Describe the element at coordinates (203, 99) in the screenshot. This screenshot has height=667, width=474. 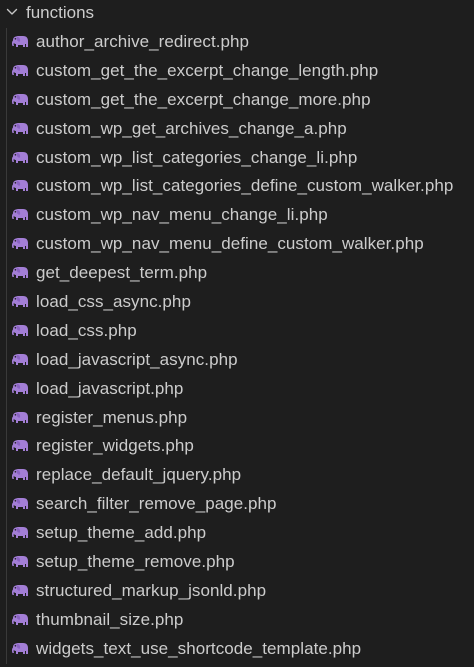
I see `file-label: custom_get_the_excerpt_change_more.php` at that location.